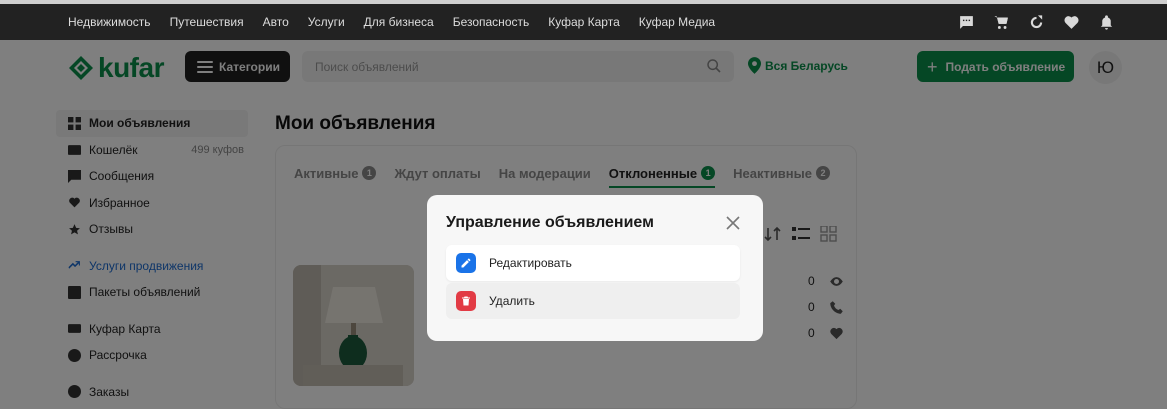 Image resolution: width=1167 pixels, height=409 pixels. What do you see at coordinates (550, 222) in the screenshot?
I see `modal-title: Управление объявлением` at bounding box center [550, 222].